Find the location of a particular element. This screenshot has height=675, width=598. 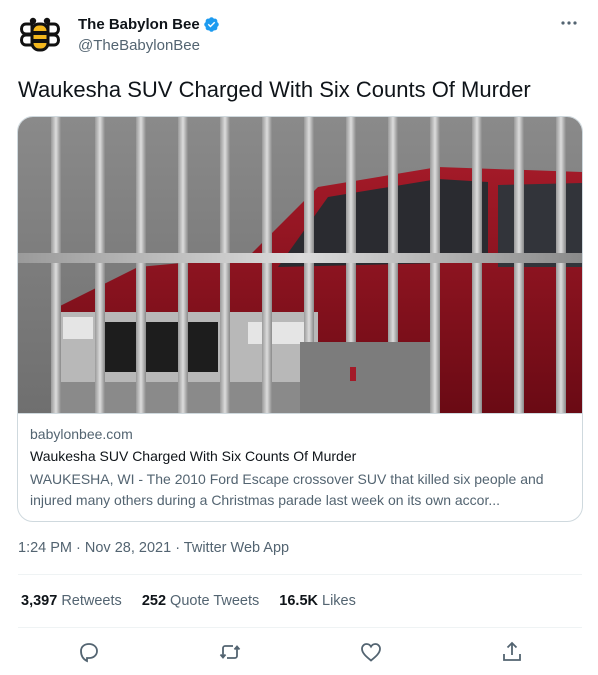

likes-stat: 16.5K Likes is located at coordinates (317, 601).